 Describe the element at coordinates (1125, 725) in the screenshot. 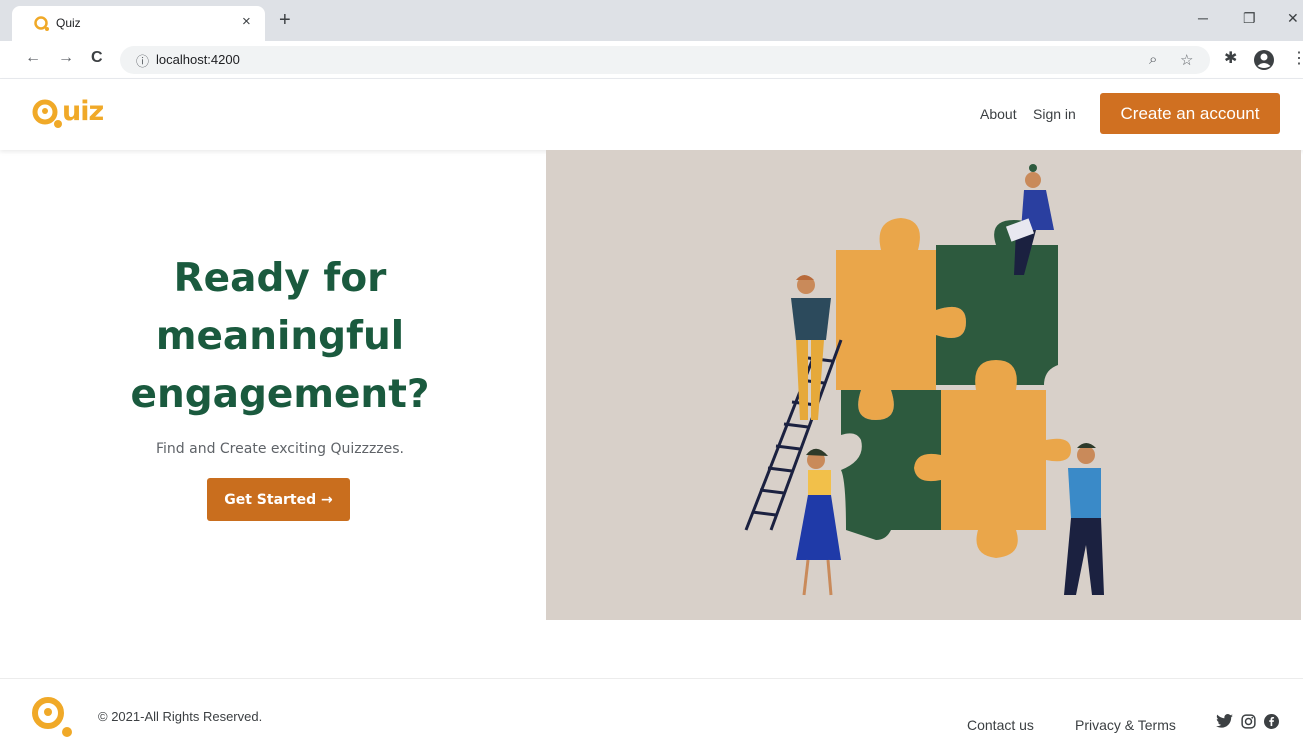

I see `footer-privacy-link: Privacy & Terms` at that location.